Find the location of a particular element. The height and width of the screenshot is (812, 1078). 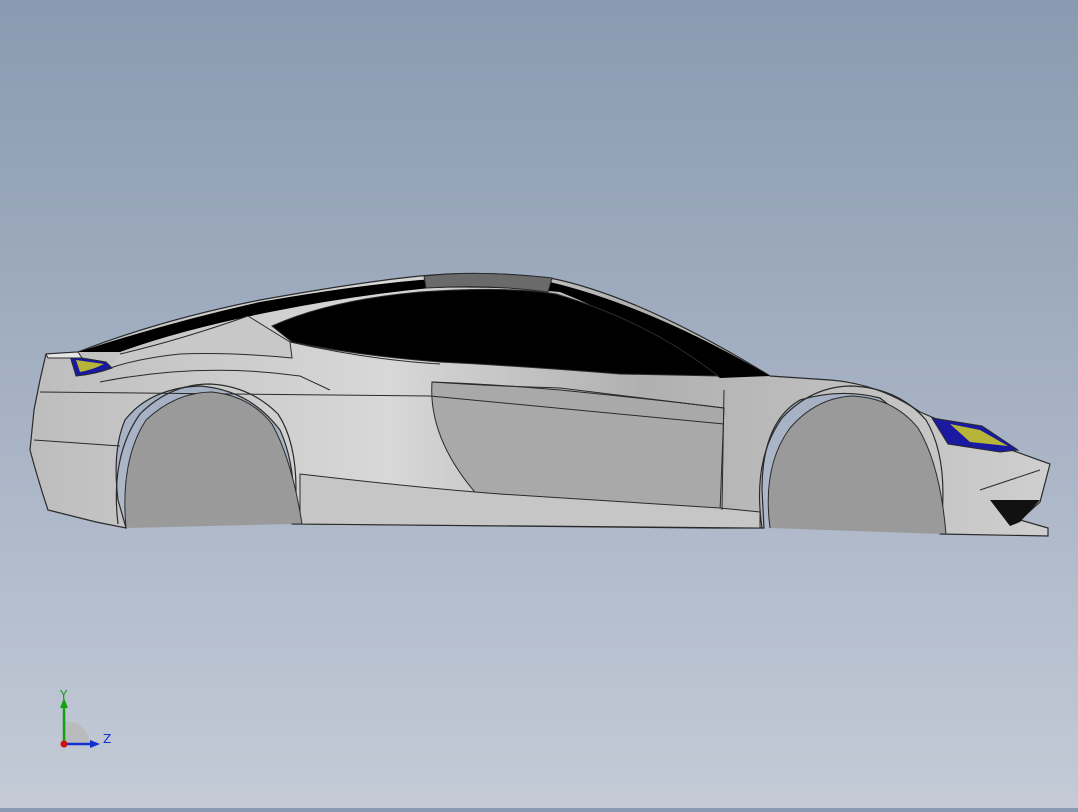

y-axis-label: Y is located at coordinates (63, 695).